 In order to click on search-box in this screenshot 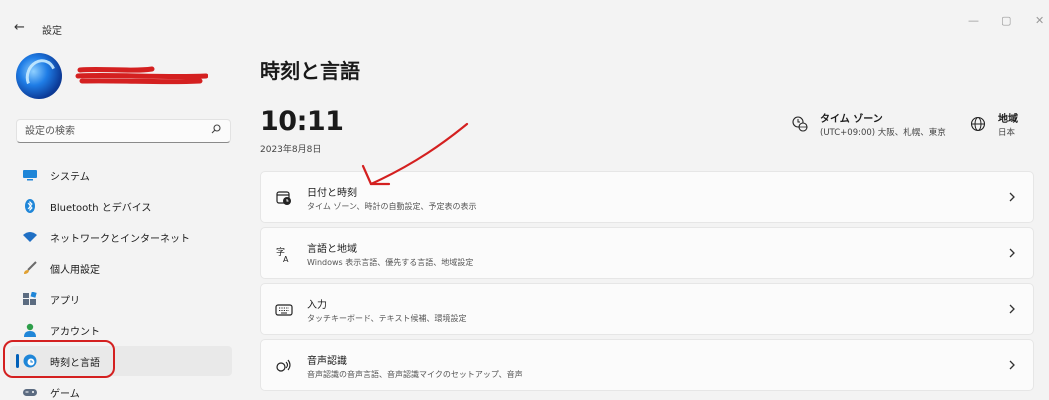, I will do `click(123, 131)`.